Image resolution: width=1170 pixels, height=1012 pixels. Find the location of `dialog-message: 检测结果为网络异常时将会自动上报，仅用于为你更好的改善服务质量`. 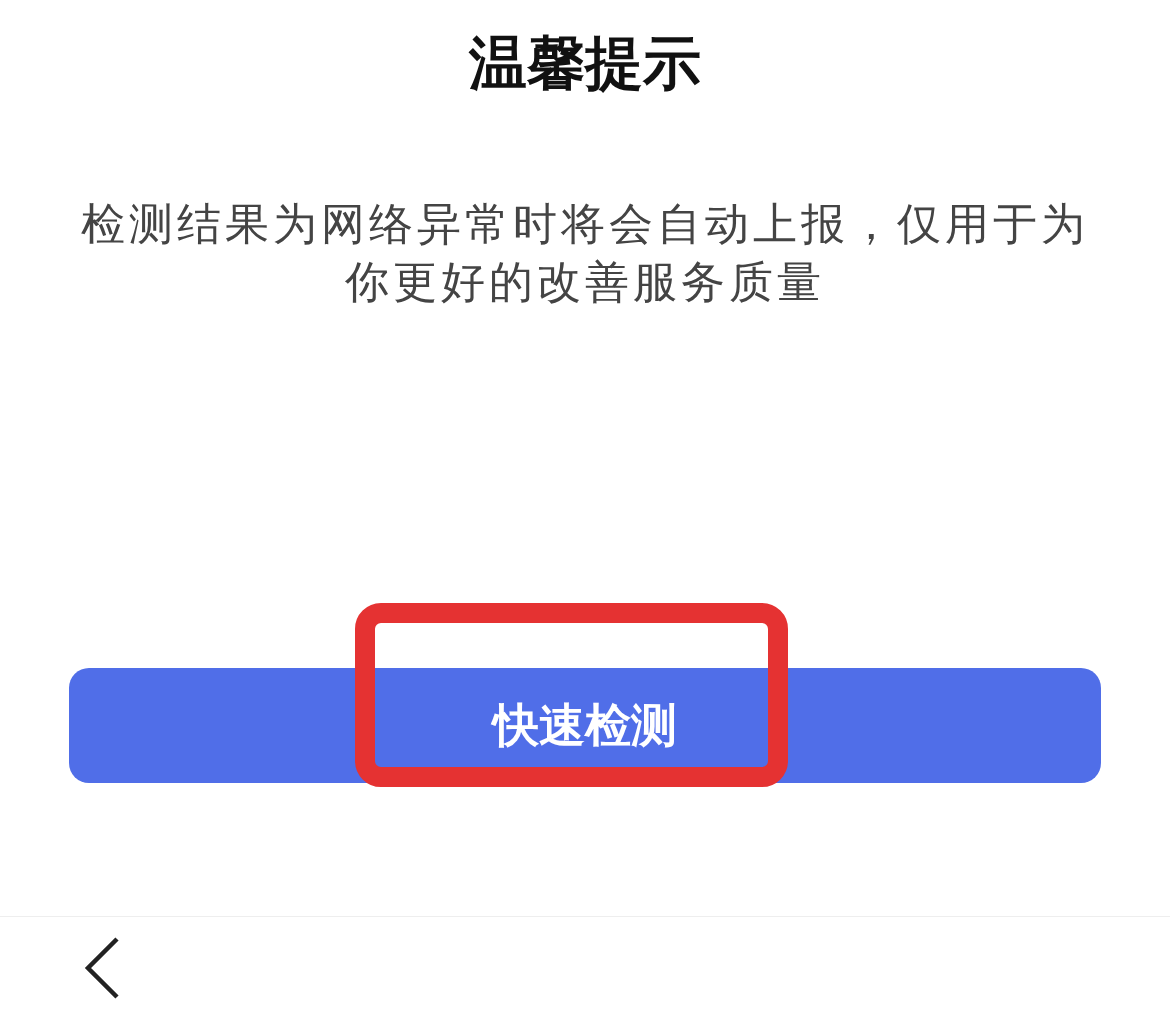

dialog-message: 检测结果为网络异常时将会自动上报，仅用于为你更好的改善服务质量 is located at coordinates (585, 253).